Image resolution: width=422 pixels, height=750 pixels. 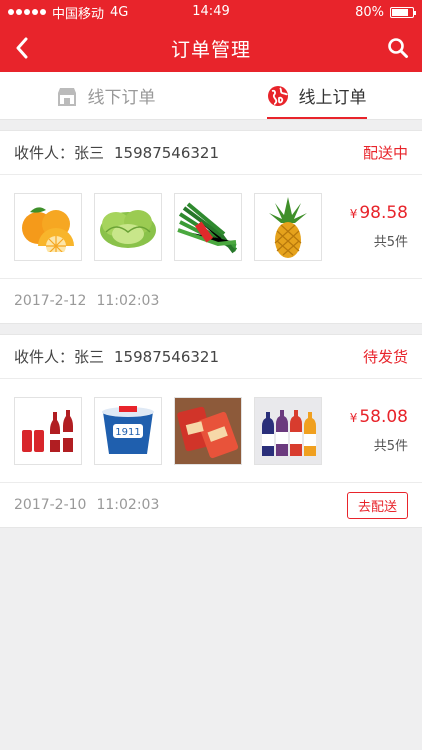 What do you see at coordinates (369, 12) in the screenshot?
I see `battery-percent: 80%` at bounding box center [369, 12].